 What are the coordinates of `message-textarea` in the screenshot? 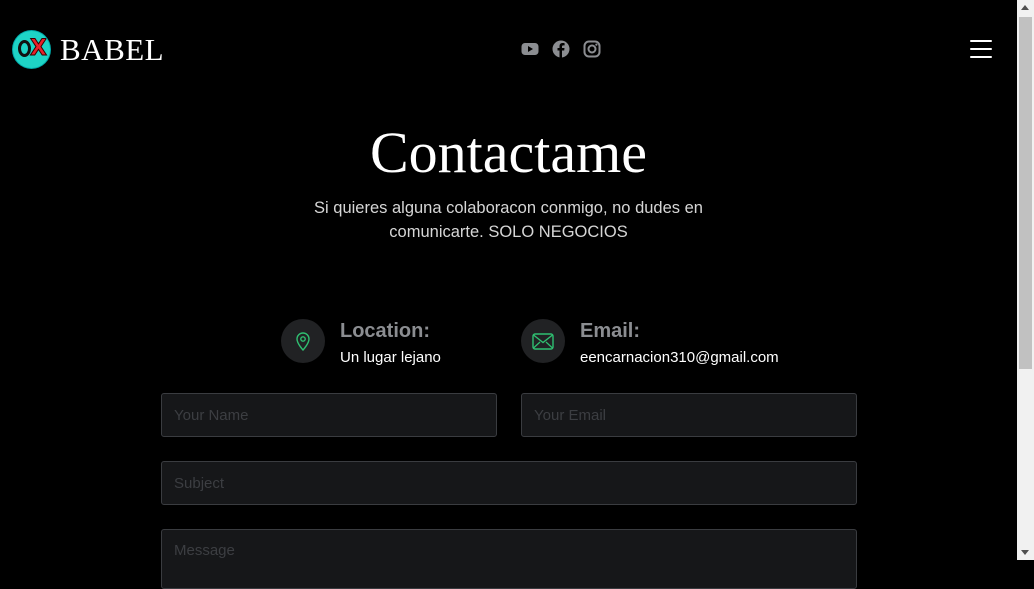 It's located at (509, 559).